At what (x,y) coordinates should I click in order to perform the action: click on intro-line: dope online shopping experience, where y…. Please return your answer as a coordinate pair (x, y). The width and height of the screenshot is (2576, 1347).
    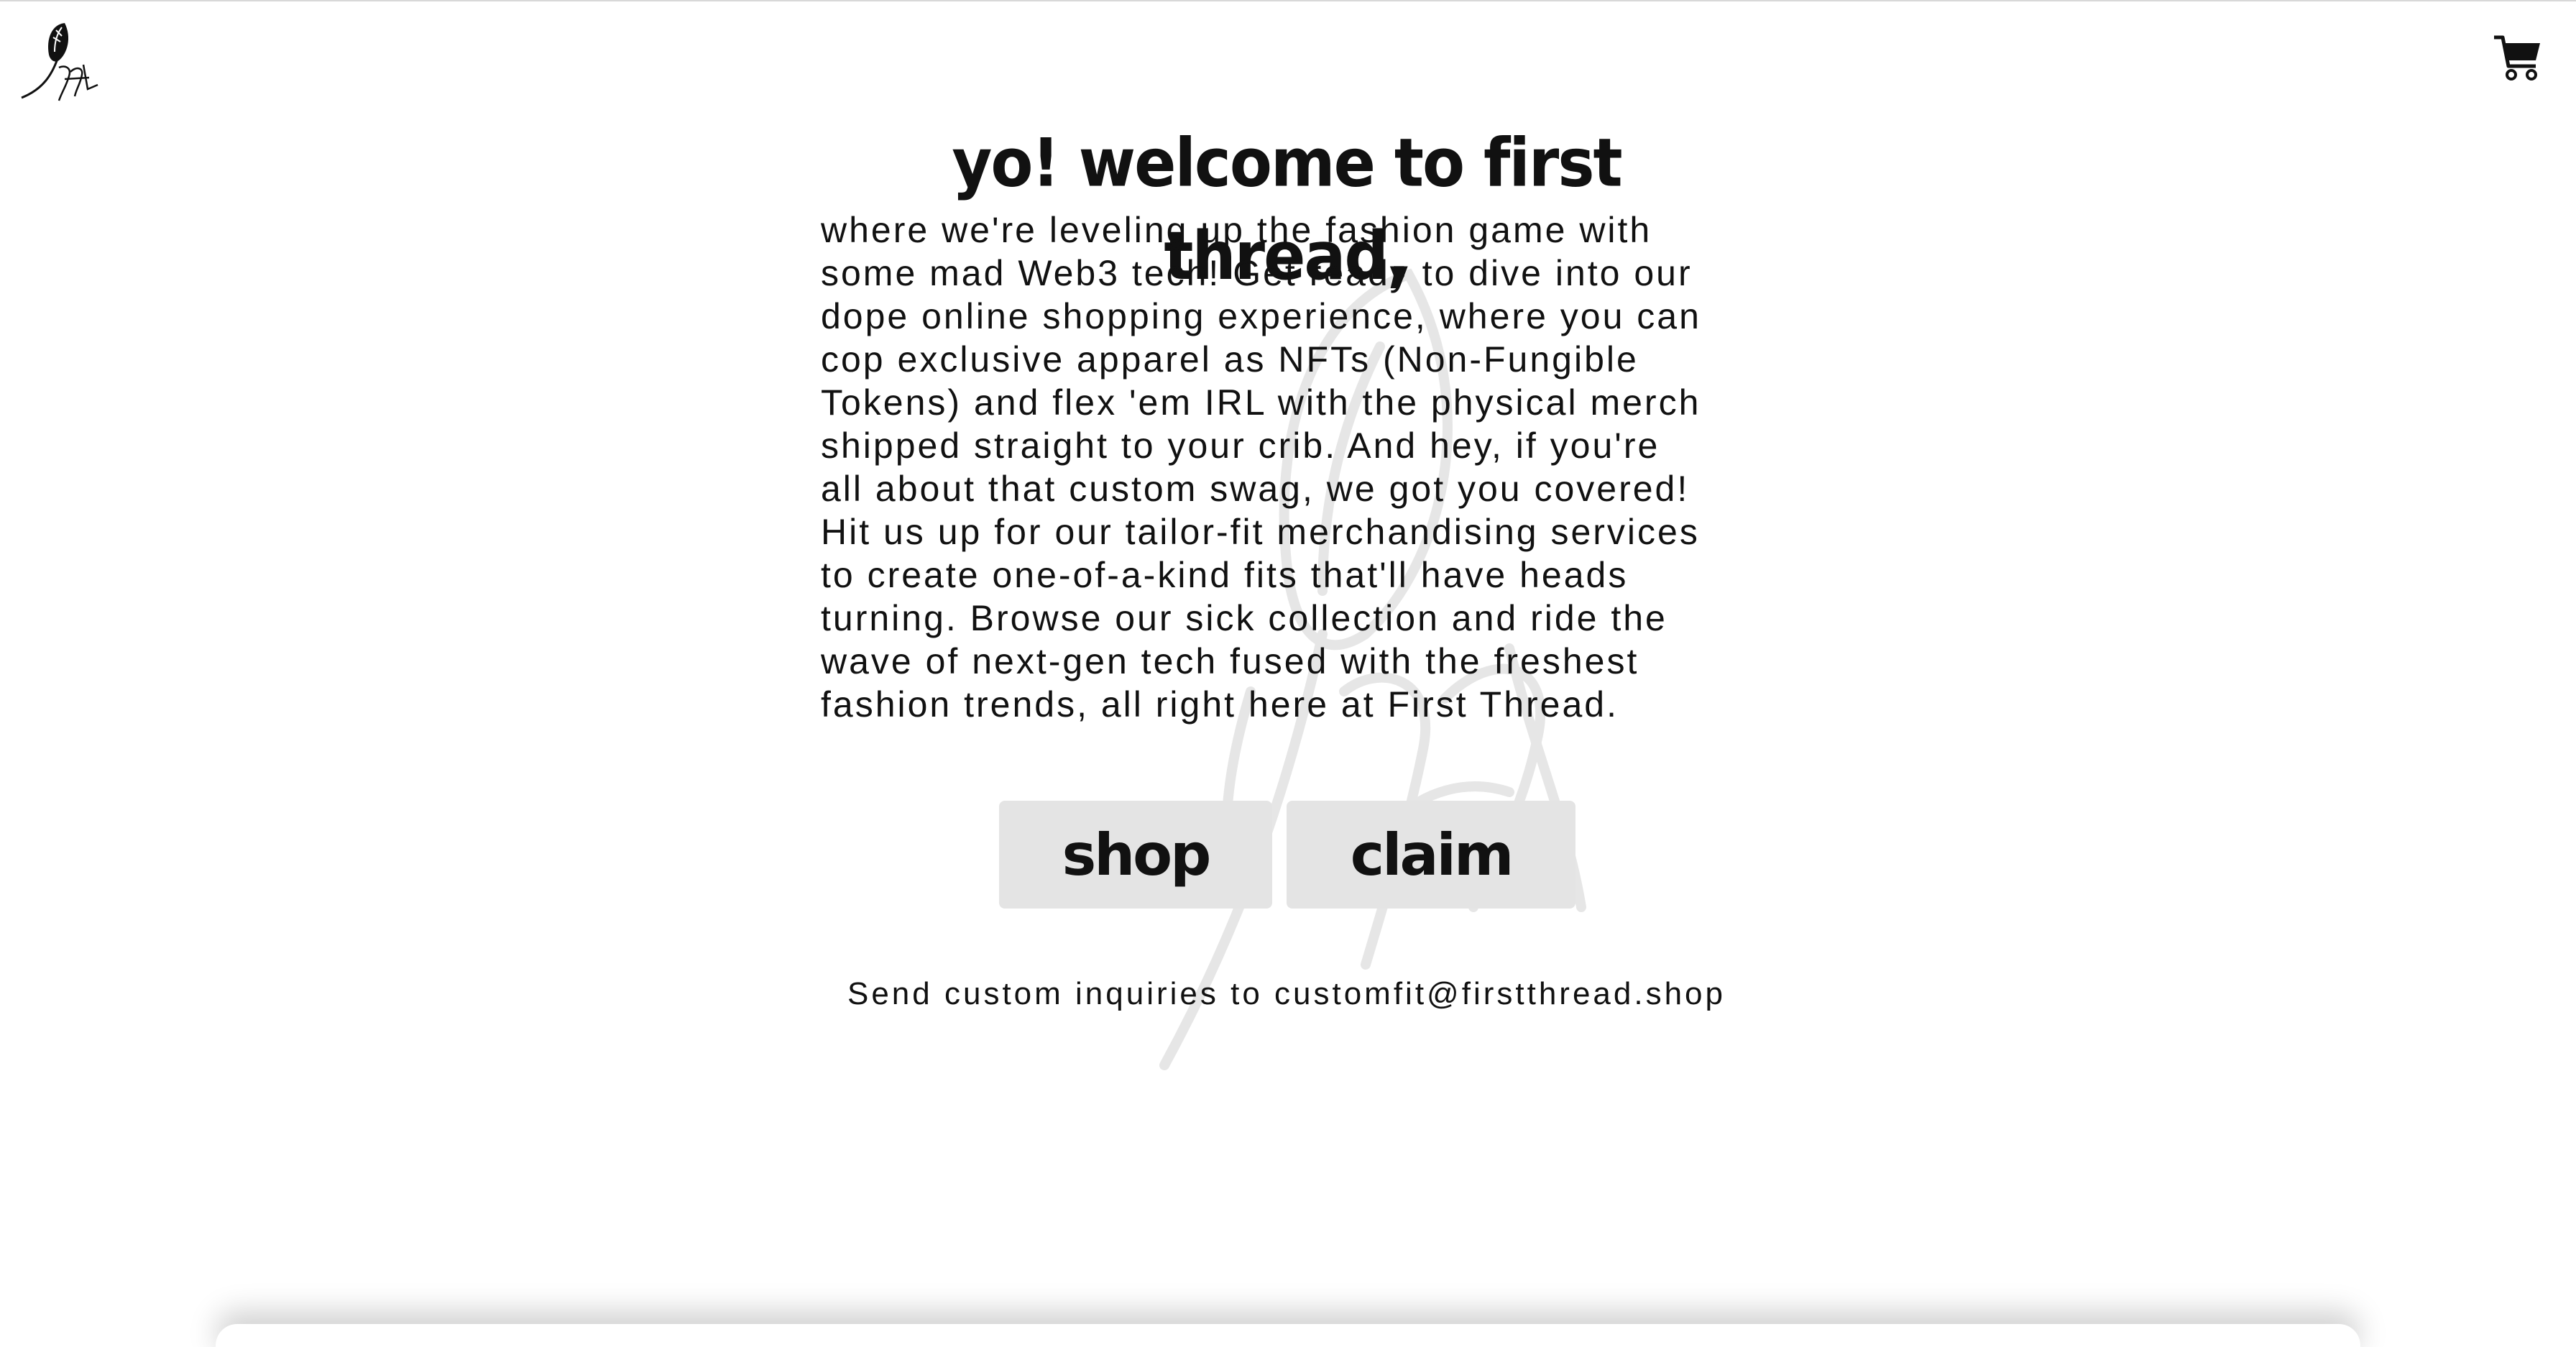
    Looking at the image, I should click on (1261, 316).